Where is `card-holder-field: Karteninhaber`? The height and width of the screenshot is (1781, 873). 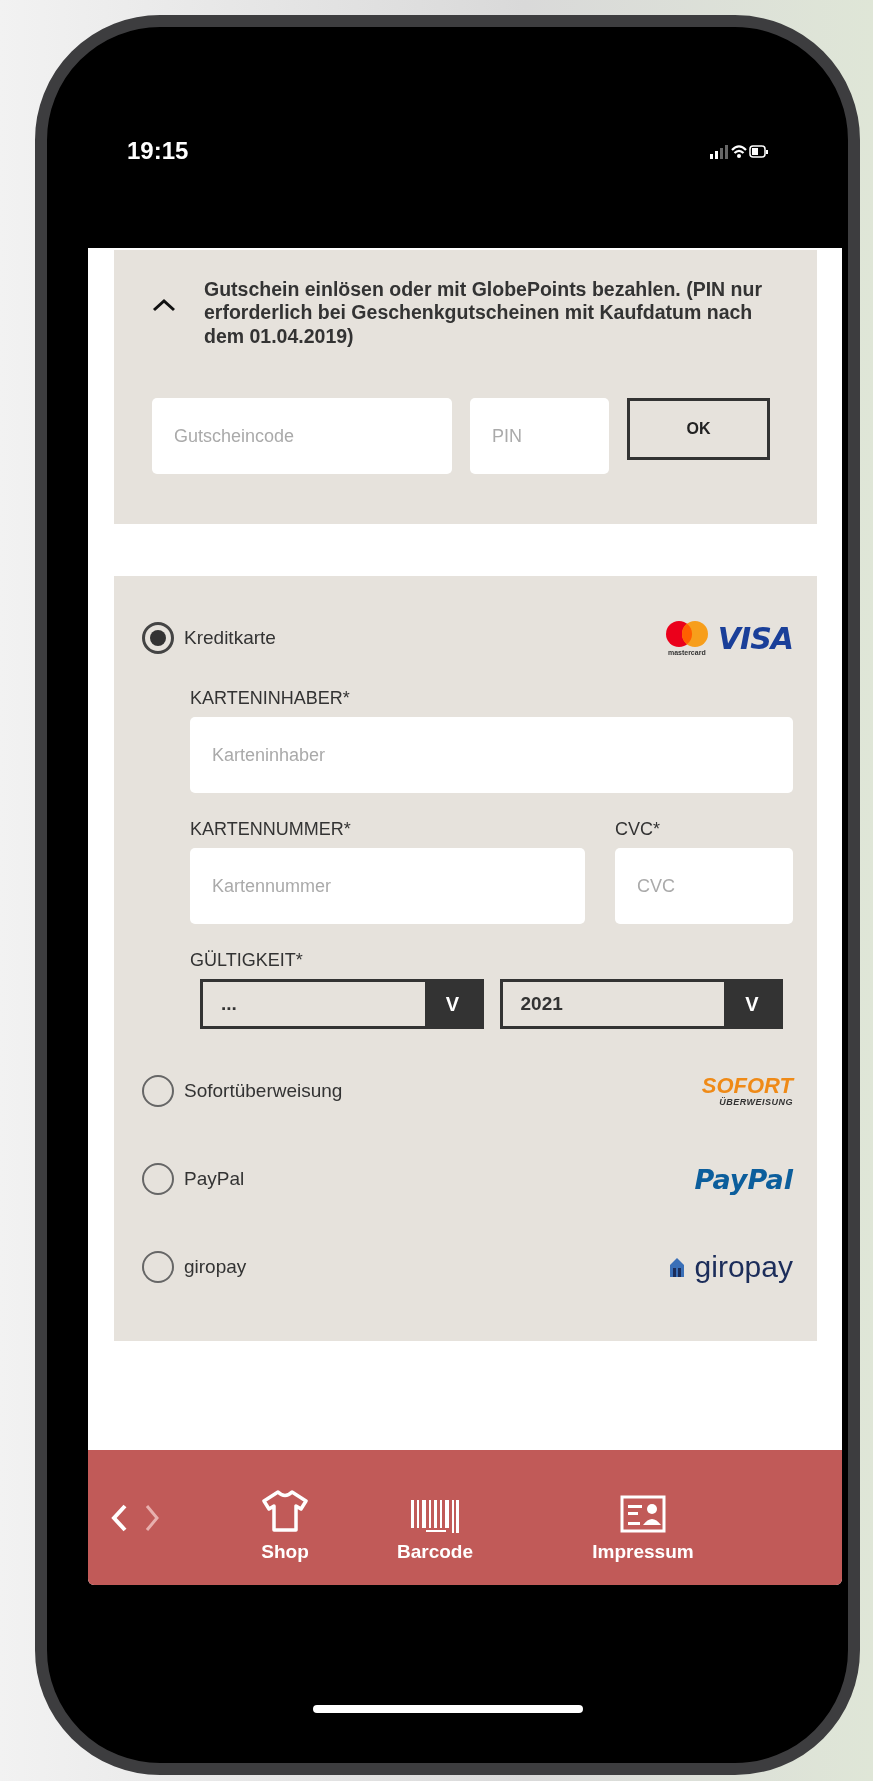 card-holder-field: Karteninhaber is located at coordinates (491, 755).